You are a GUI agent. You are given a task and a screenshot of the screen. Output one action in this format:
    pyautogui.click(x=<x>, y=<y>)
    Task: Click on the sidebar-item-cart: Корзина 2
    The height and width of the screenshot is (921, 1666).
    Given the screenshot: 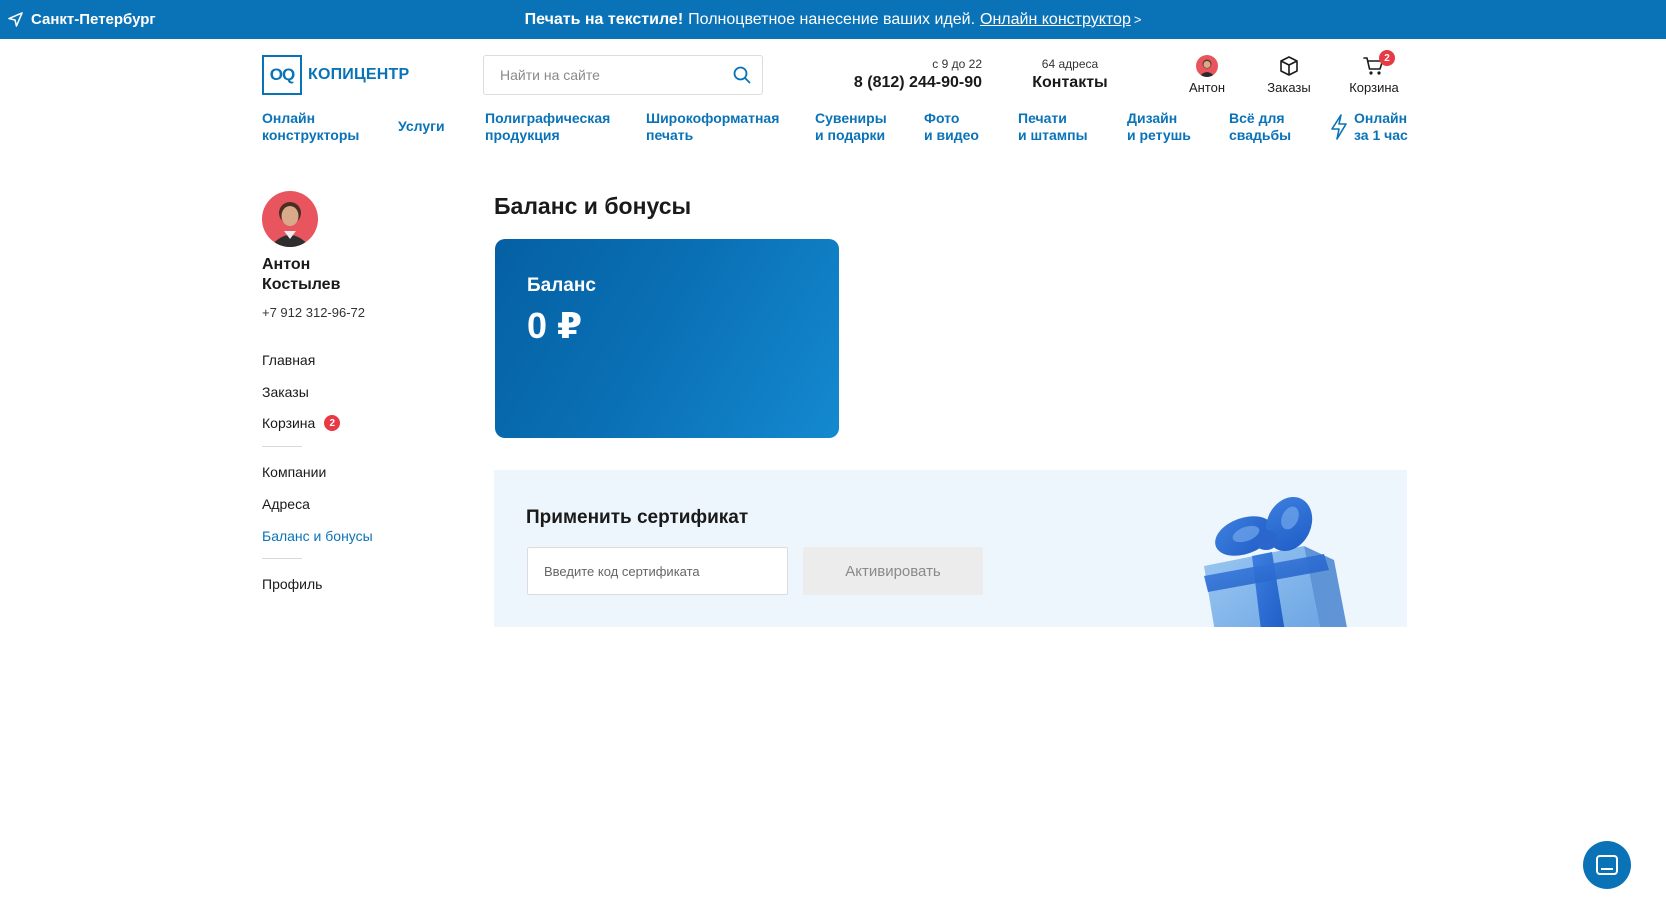 What is the action you would take?
    pyautogui.click(x=301, y=423)
    